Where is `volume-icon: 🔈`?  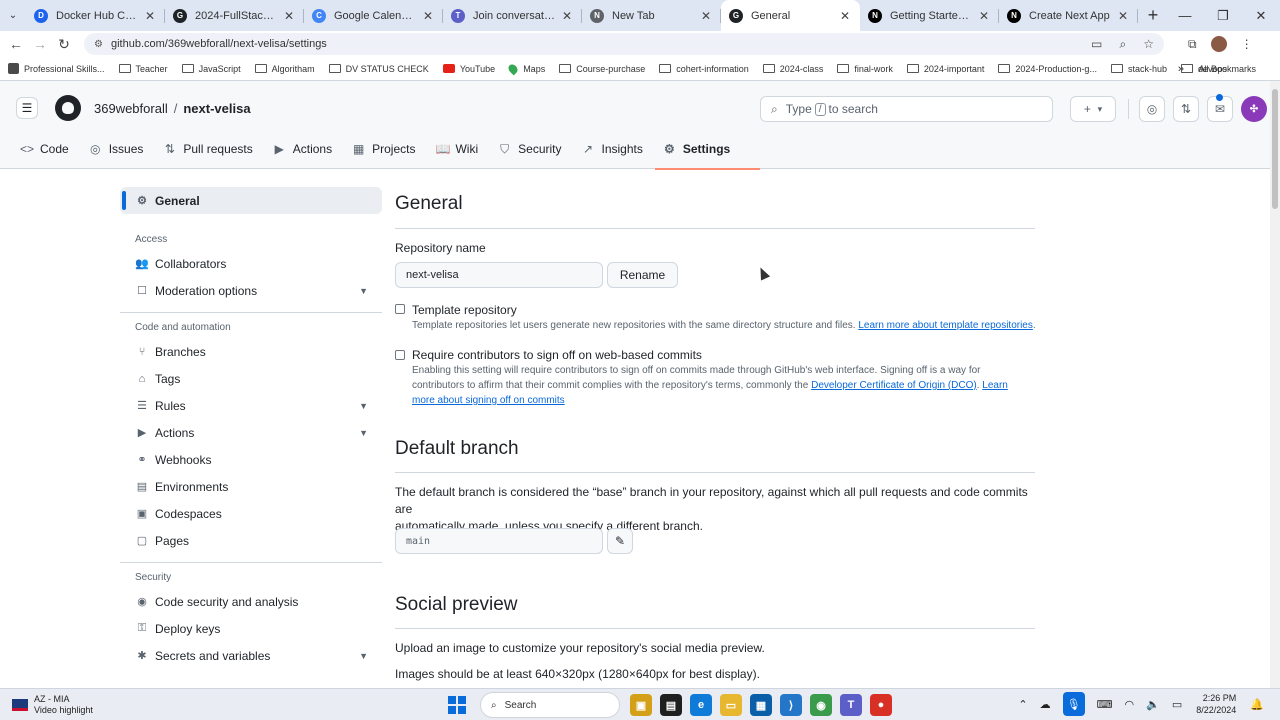 volume-icon: 🔈 is located at coordinates (1153, 704).